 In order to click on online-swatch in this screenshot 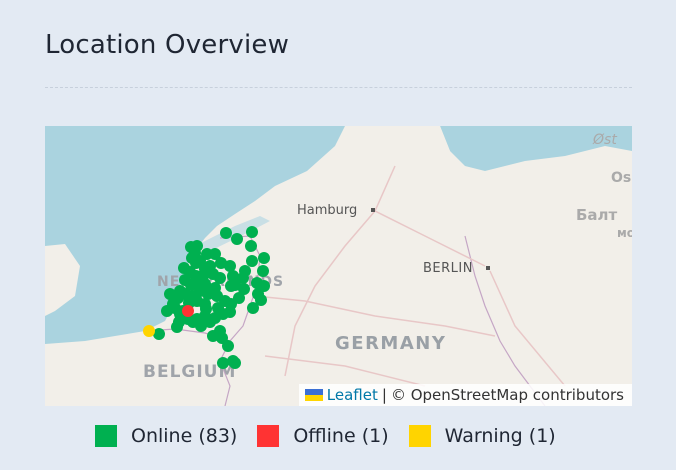, I will do `click(106, 436)`.